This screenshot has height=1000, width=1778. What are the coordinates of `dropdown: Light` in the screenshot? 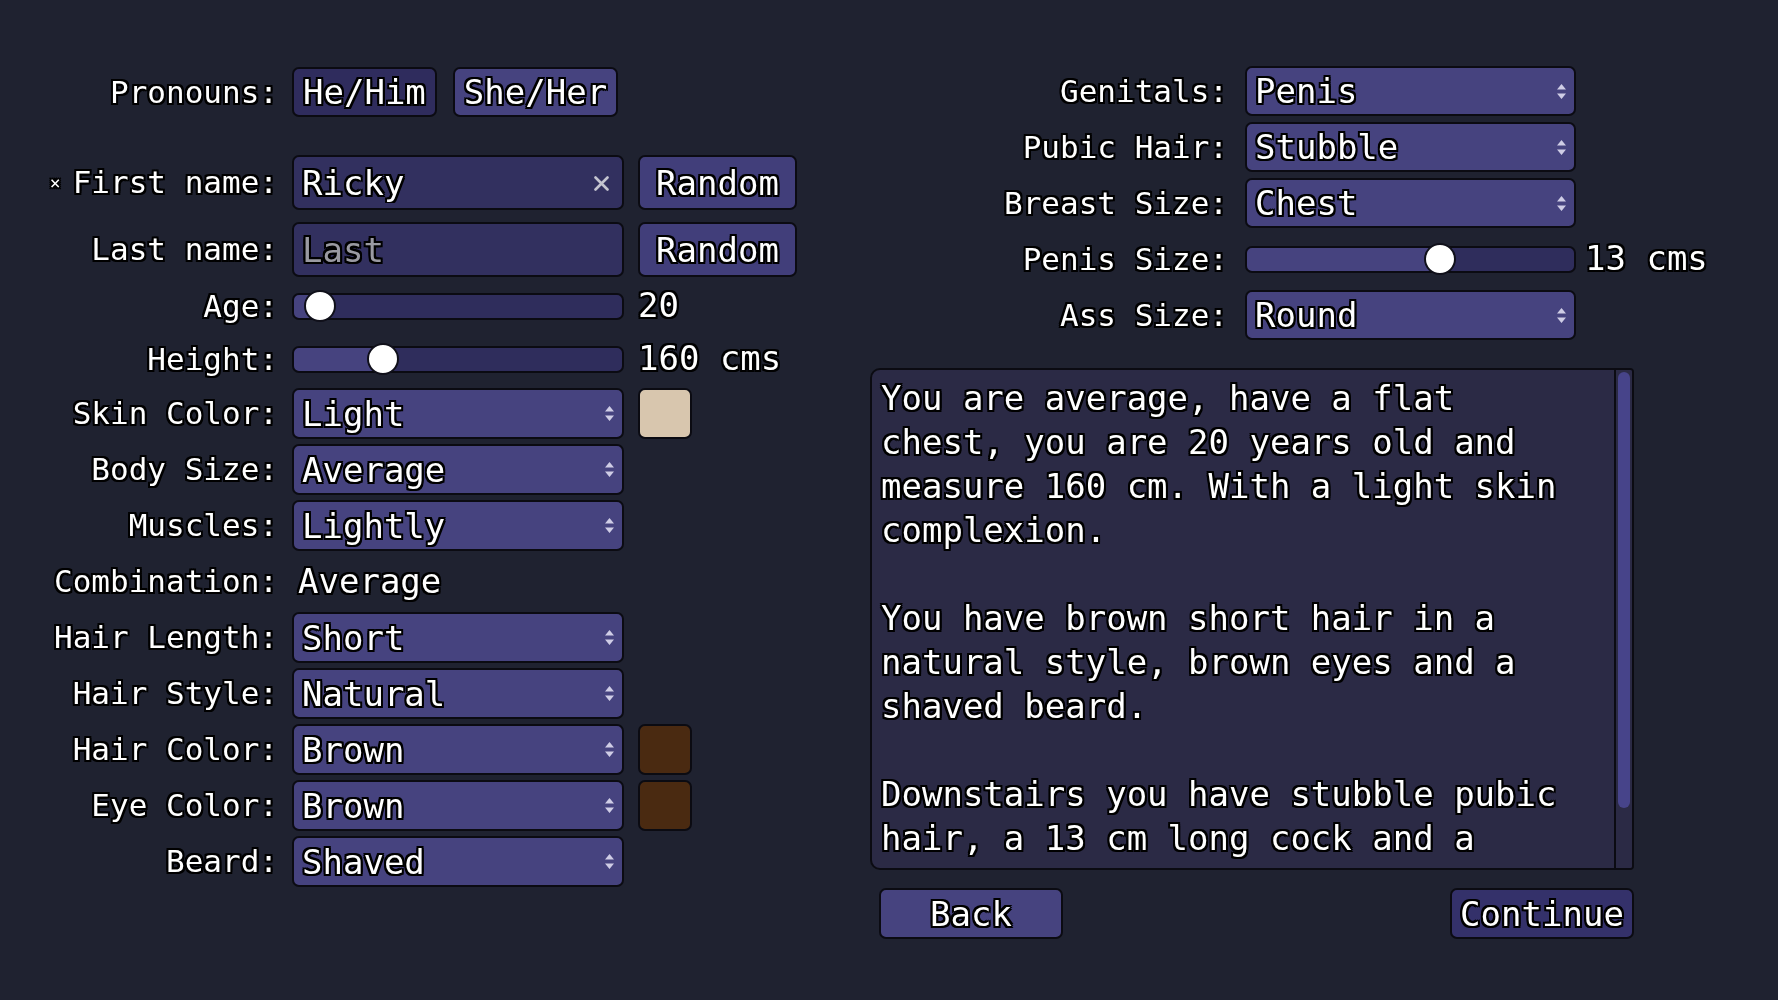 It's located at (458, 413).